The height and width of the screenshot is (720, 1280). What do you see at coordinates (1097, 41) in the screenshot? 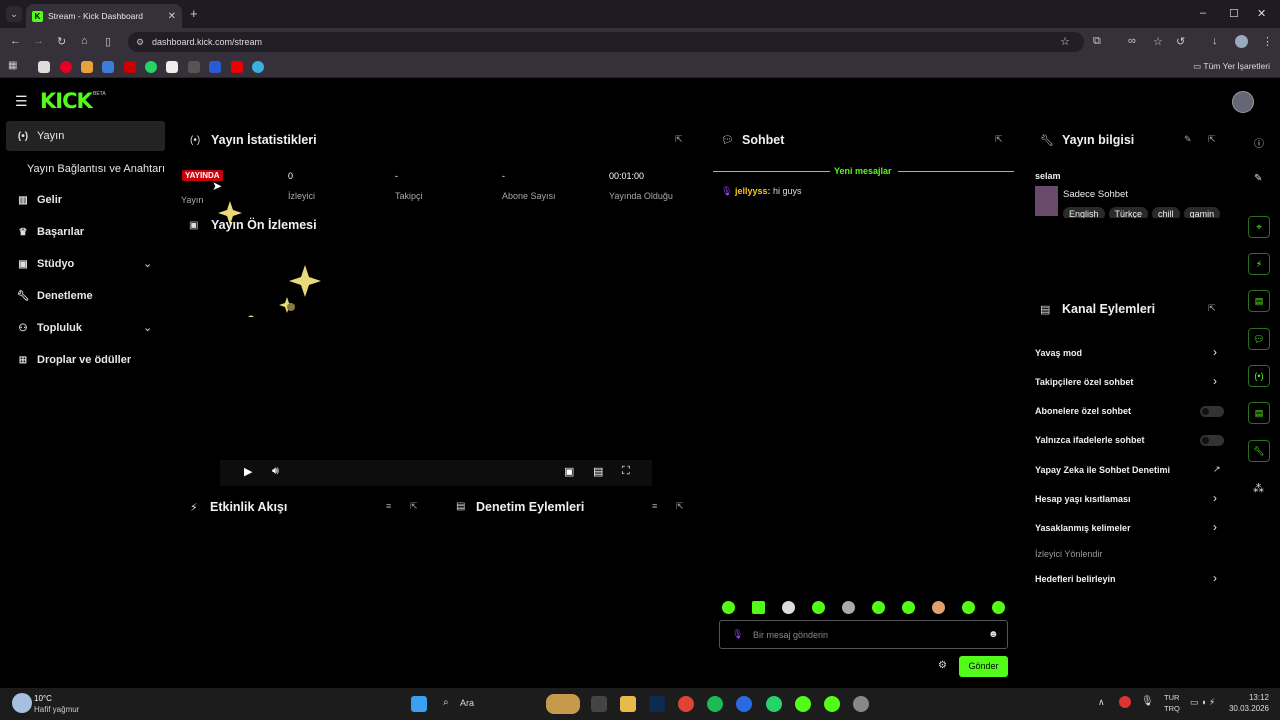
I see `extensions-icon: ⧉` at bounding box center [1097, 41].